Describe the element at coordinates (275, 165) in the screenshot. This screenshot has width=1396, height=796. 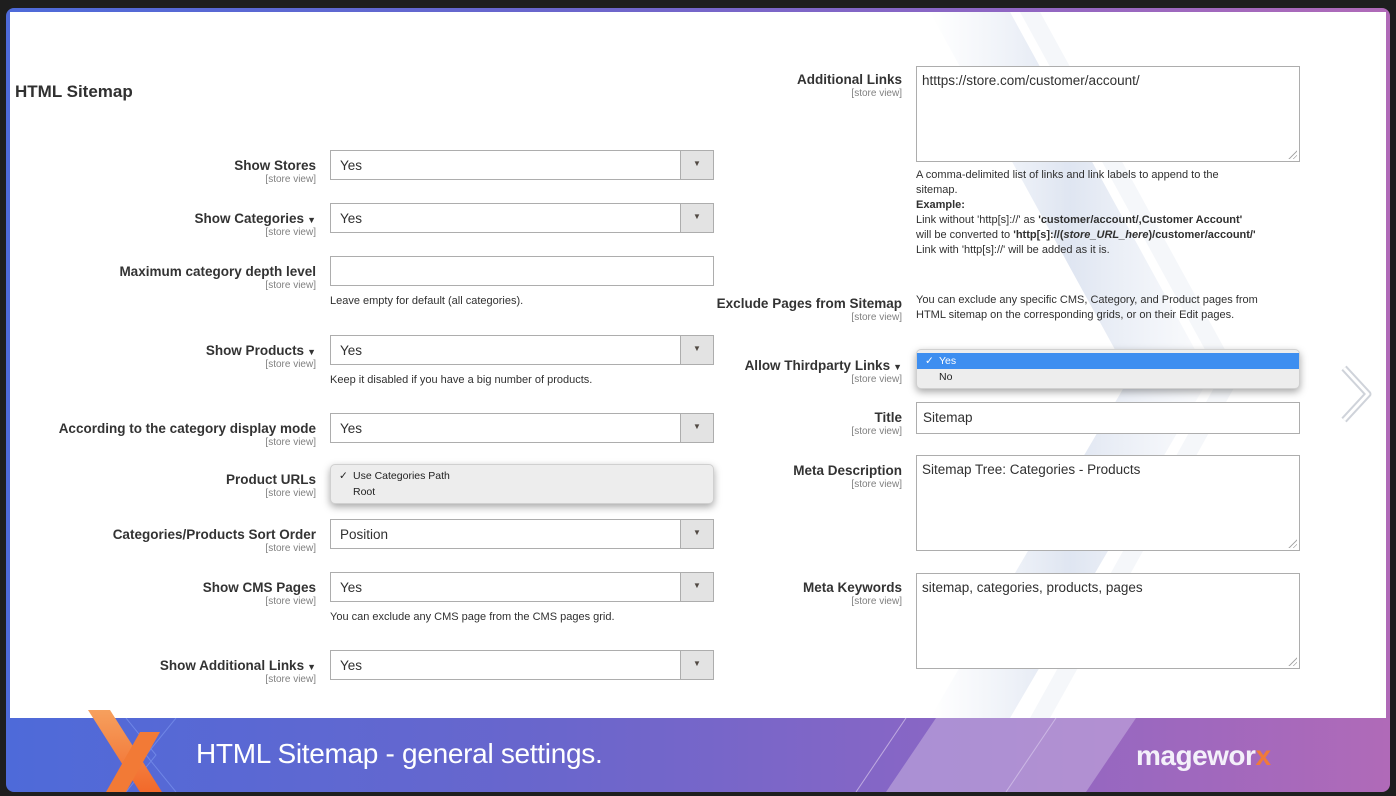
I see `field-label-text: Show Stores` at that location.